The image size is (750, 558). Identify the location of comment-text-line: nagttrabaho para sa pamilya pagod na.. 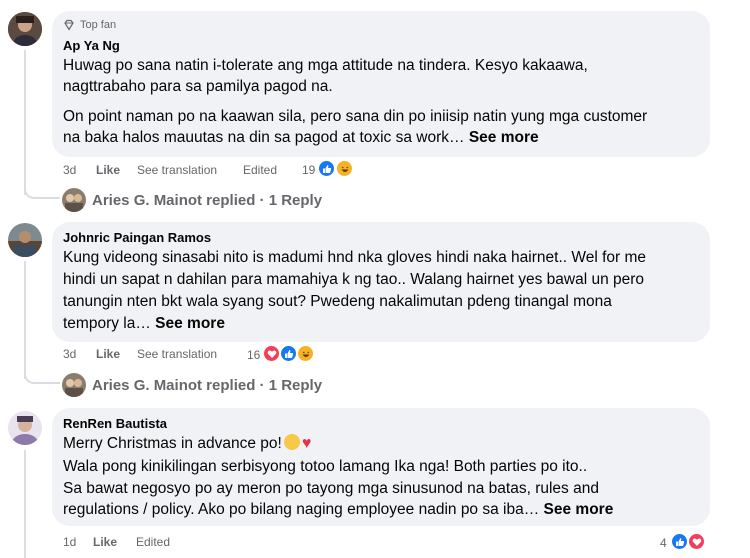
(198, 86).